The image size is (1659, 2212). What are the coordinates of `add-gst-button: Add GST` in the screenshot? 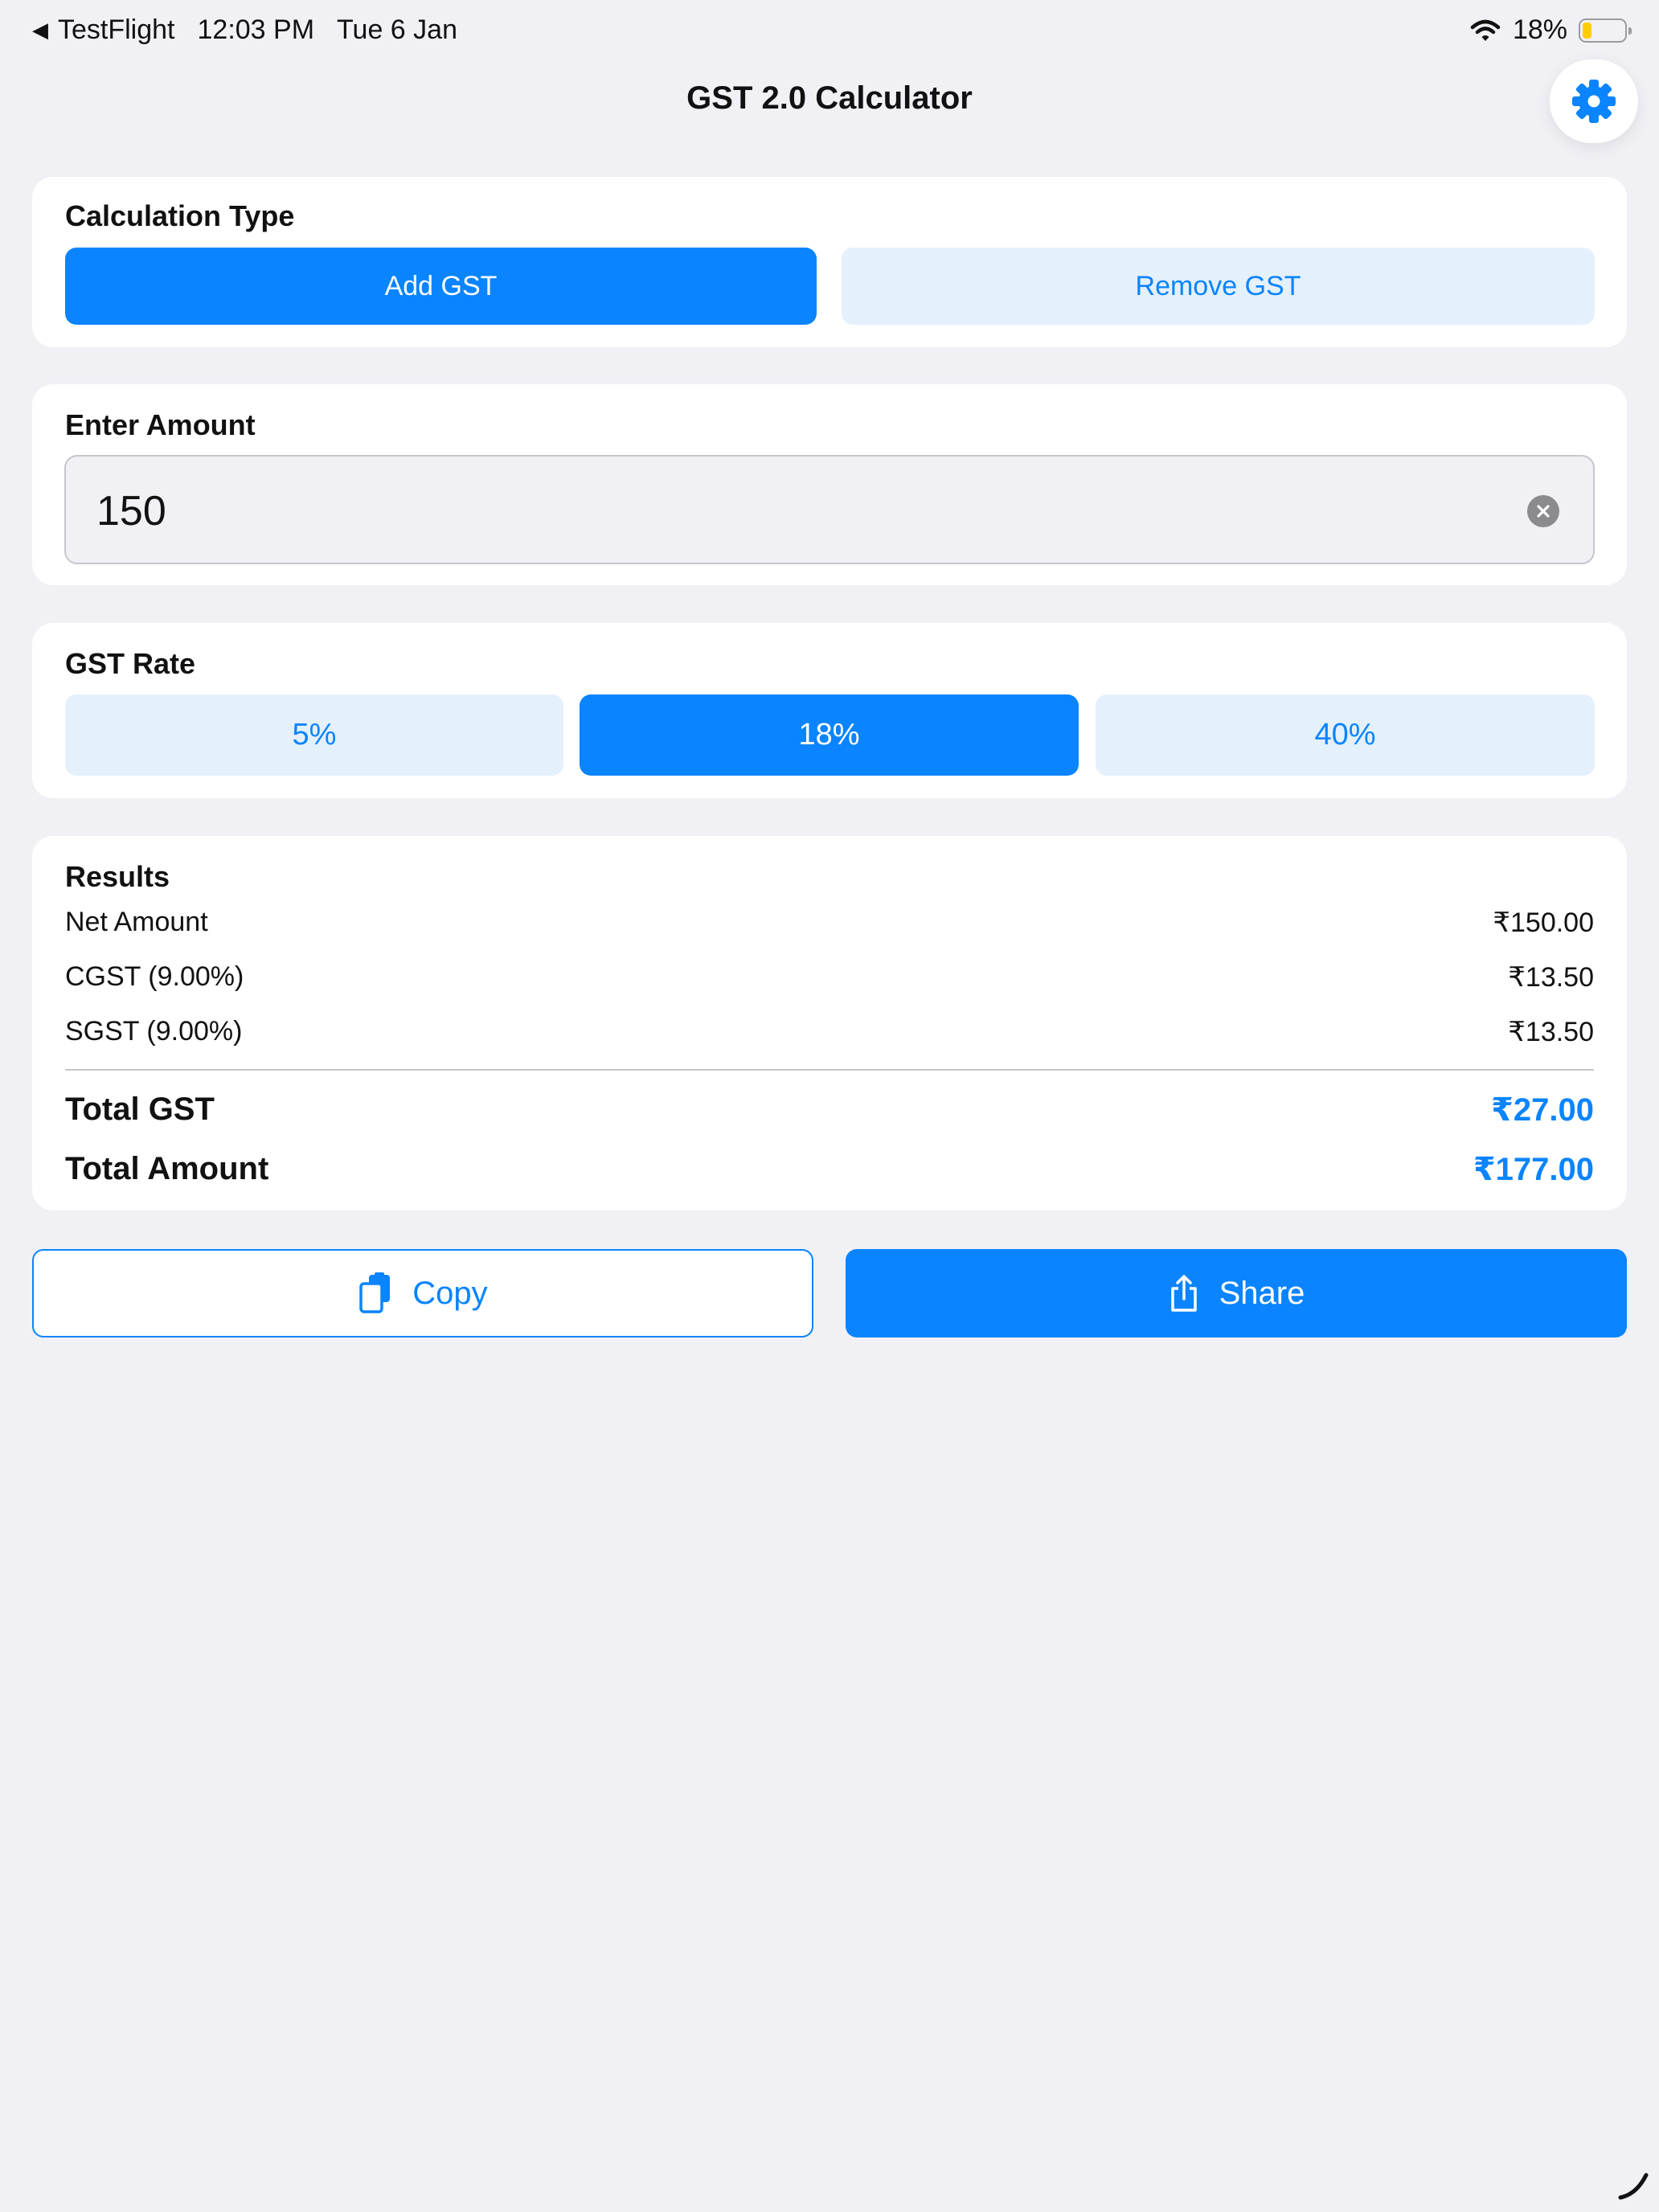 It's located at (441, 286).